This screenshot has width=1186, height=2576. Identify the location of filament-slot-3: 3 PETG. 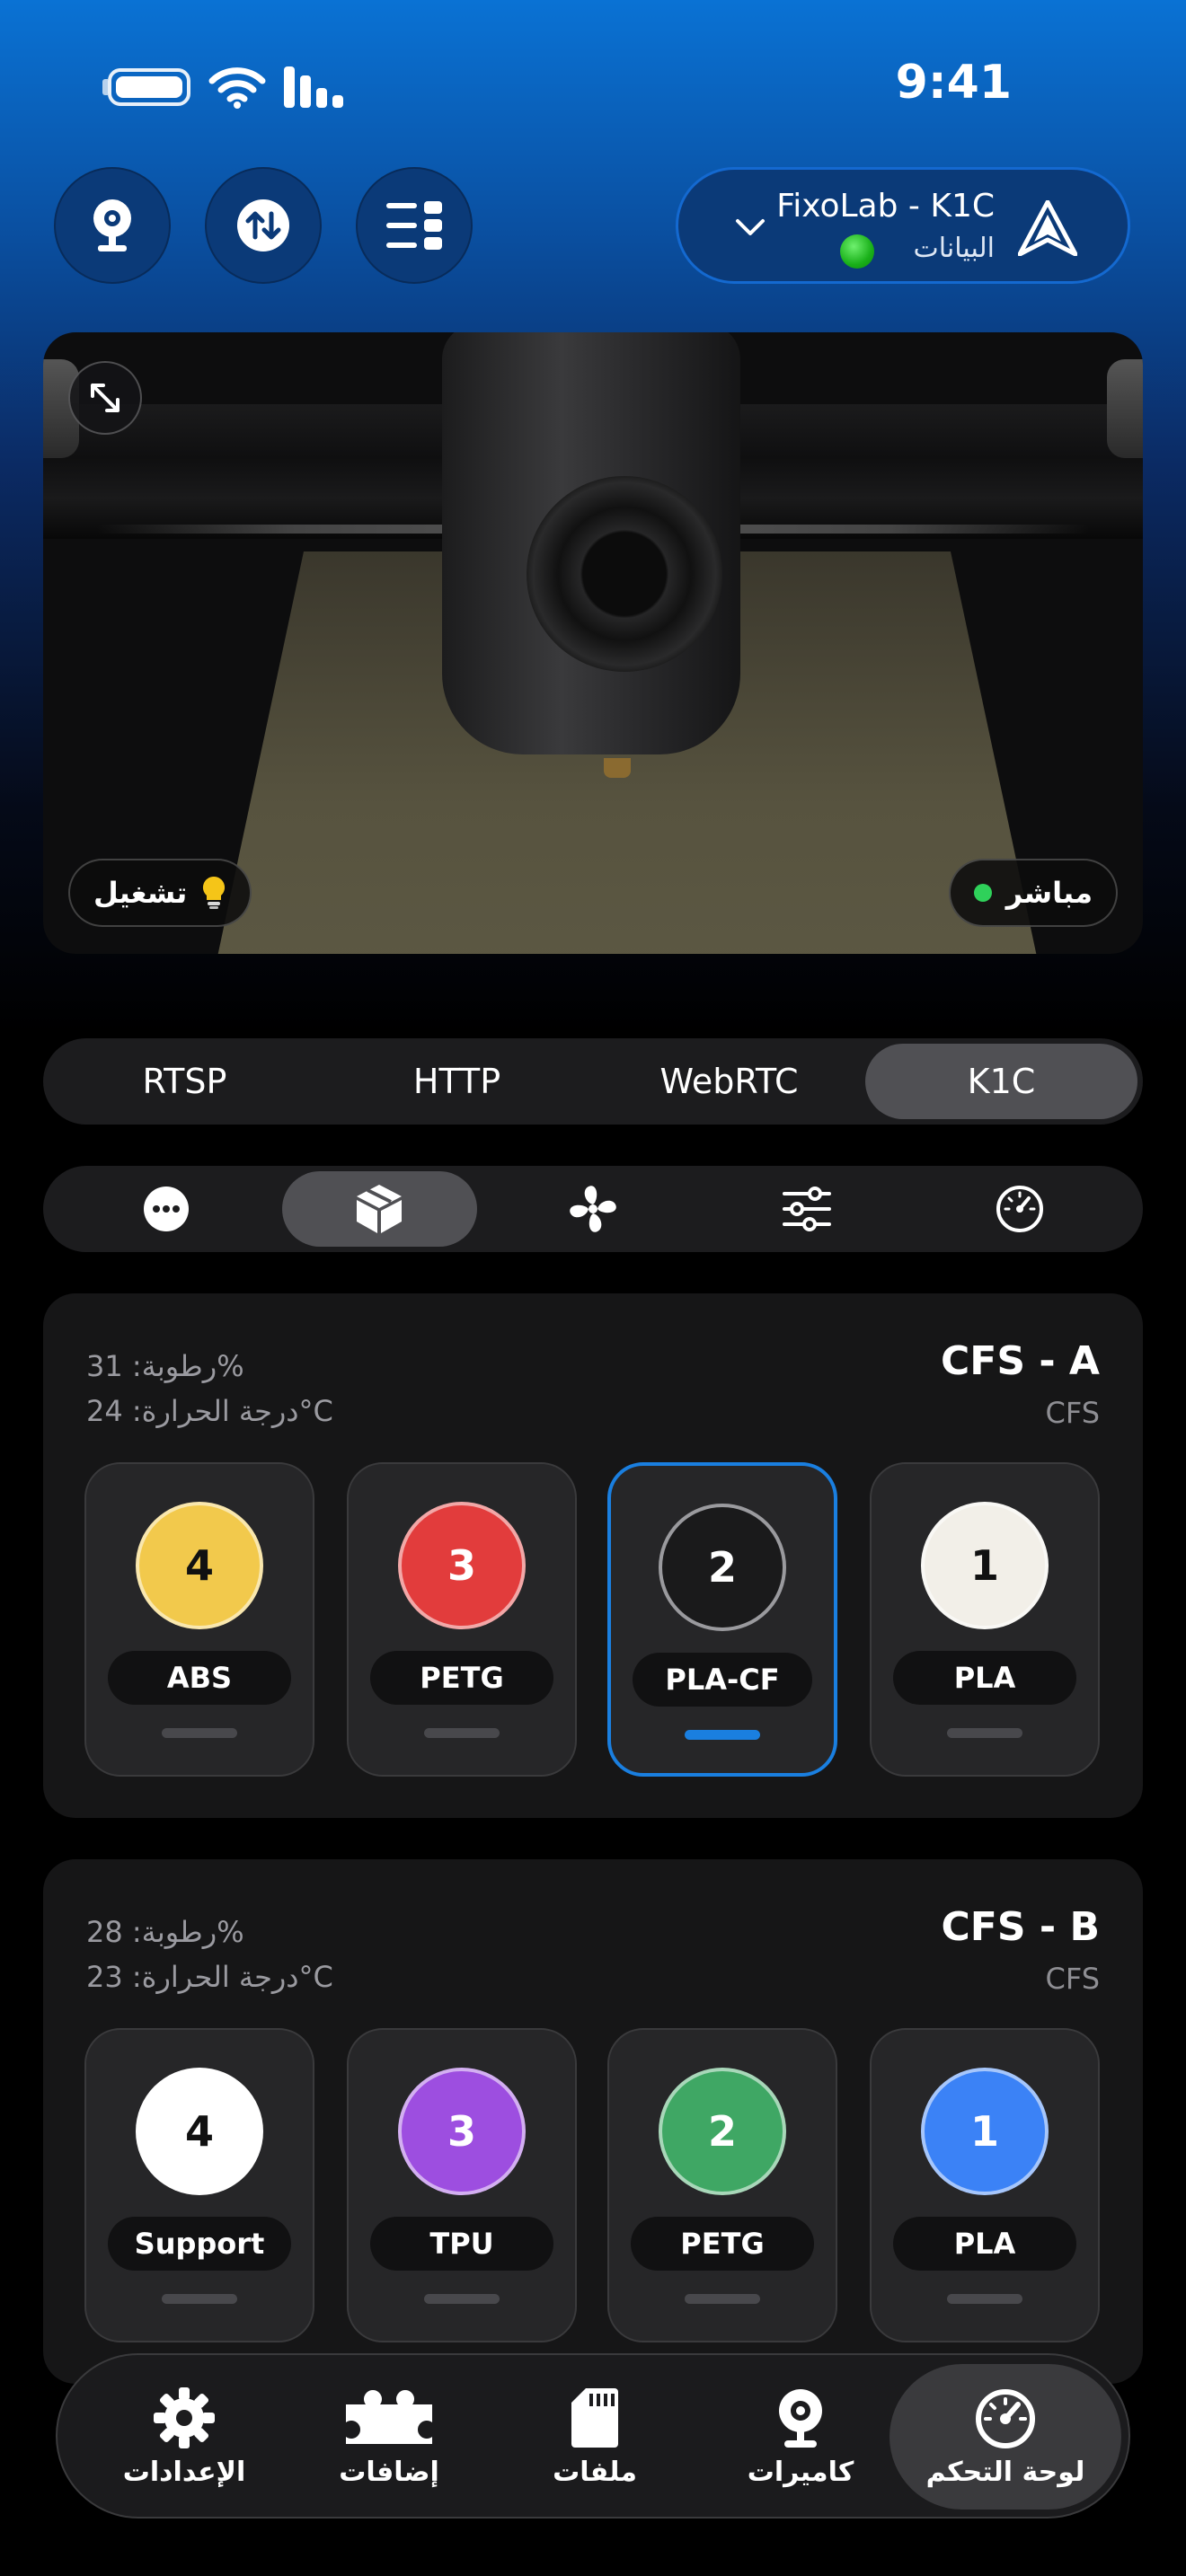
(462, 1619).